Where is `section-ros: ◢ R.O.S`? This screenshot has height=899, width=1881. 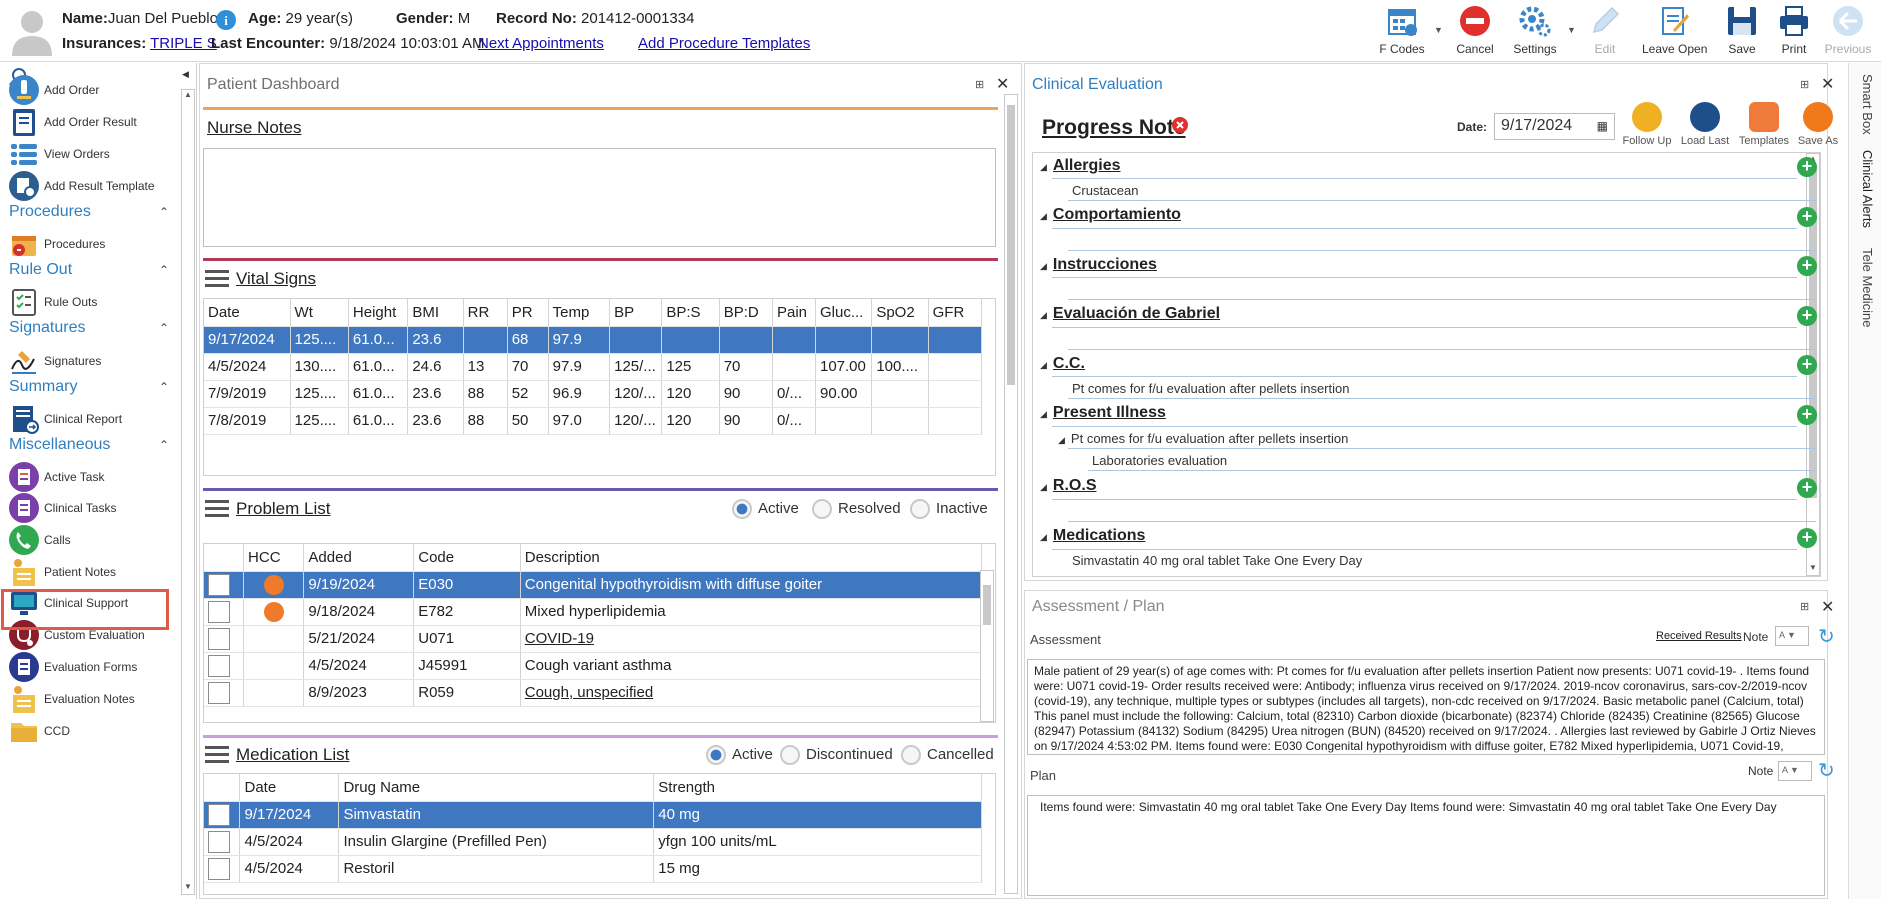
section-ros: ◢ R.O.S is located at coordinates (1068, 486).